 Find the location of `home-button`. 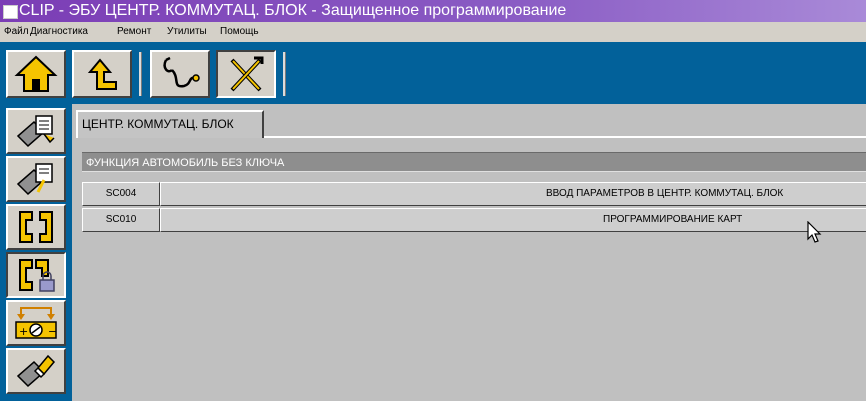

home-button is located at coordinates (36, 74).